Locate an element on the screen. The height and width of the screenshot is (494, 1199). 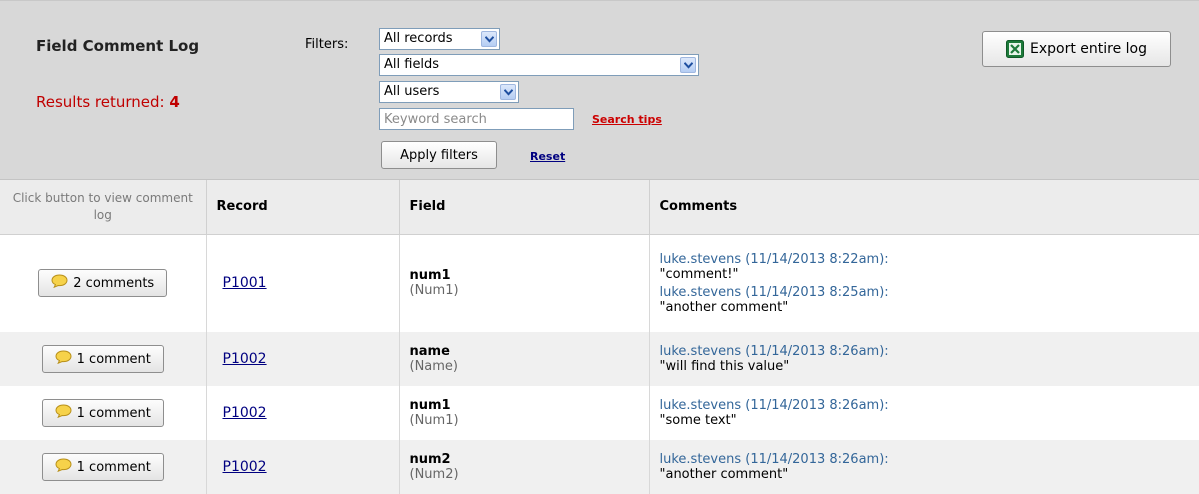
records-select-value: All records is located at coordinates (418, 38).